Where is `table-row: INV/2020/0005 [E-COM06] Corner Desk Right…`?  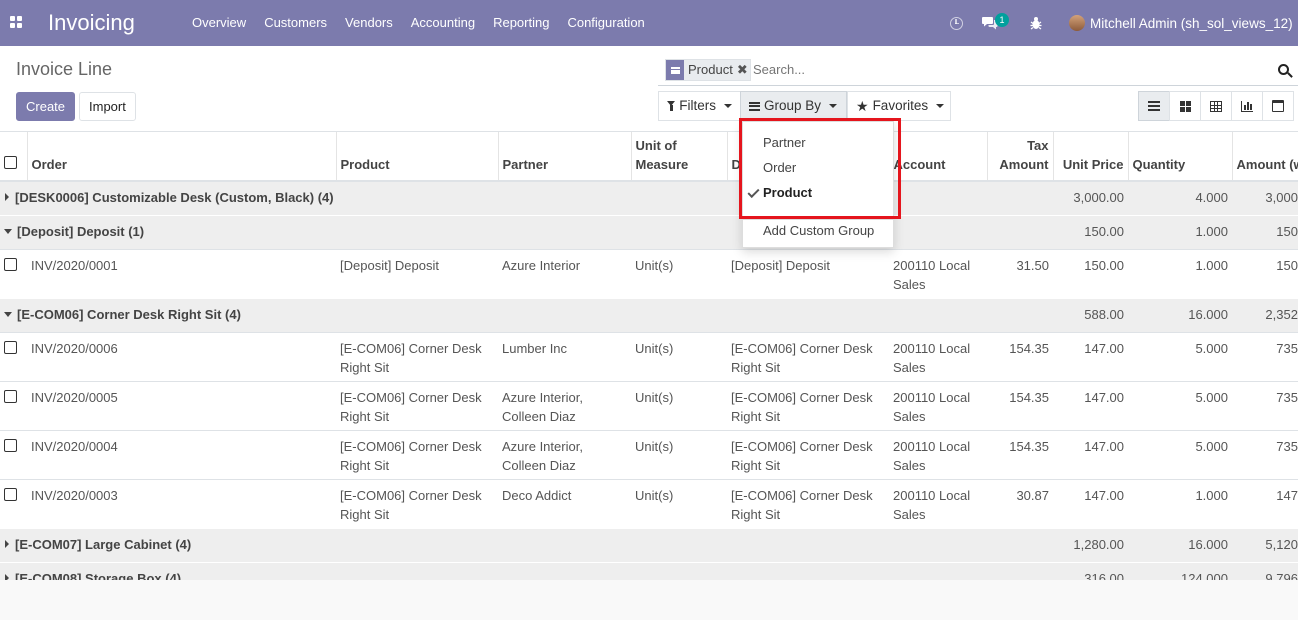 table-row: INV/2020/0005 [E-COM06] Corner Desk Right… is located at coordinates (649, 405).